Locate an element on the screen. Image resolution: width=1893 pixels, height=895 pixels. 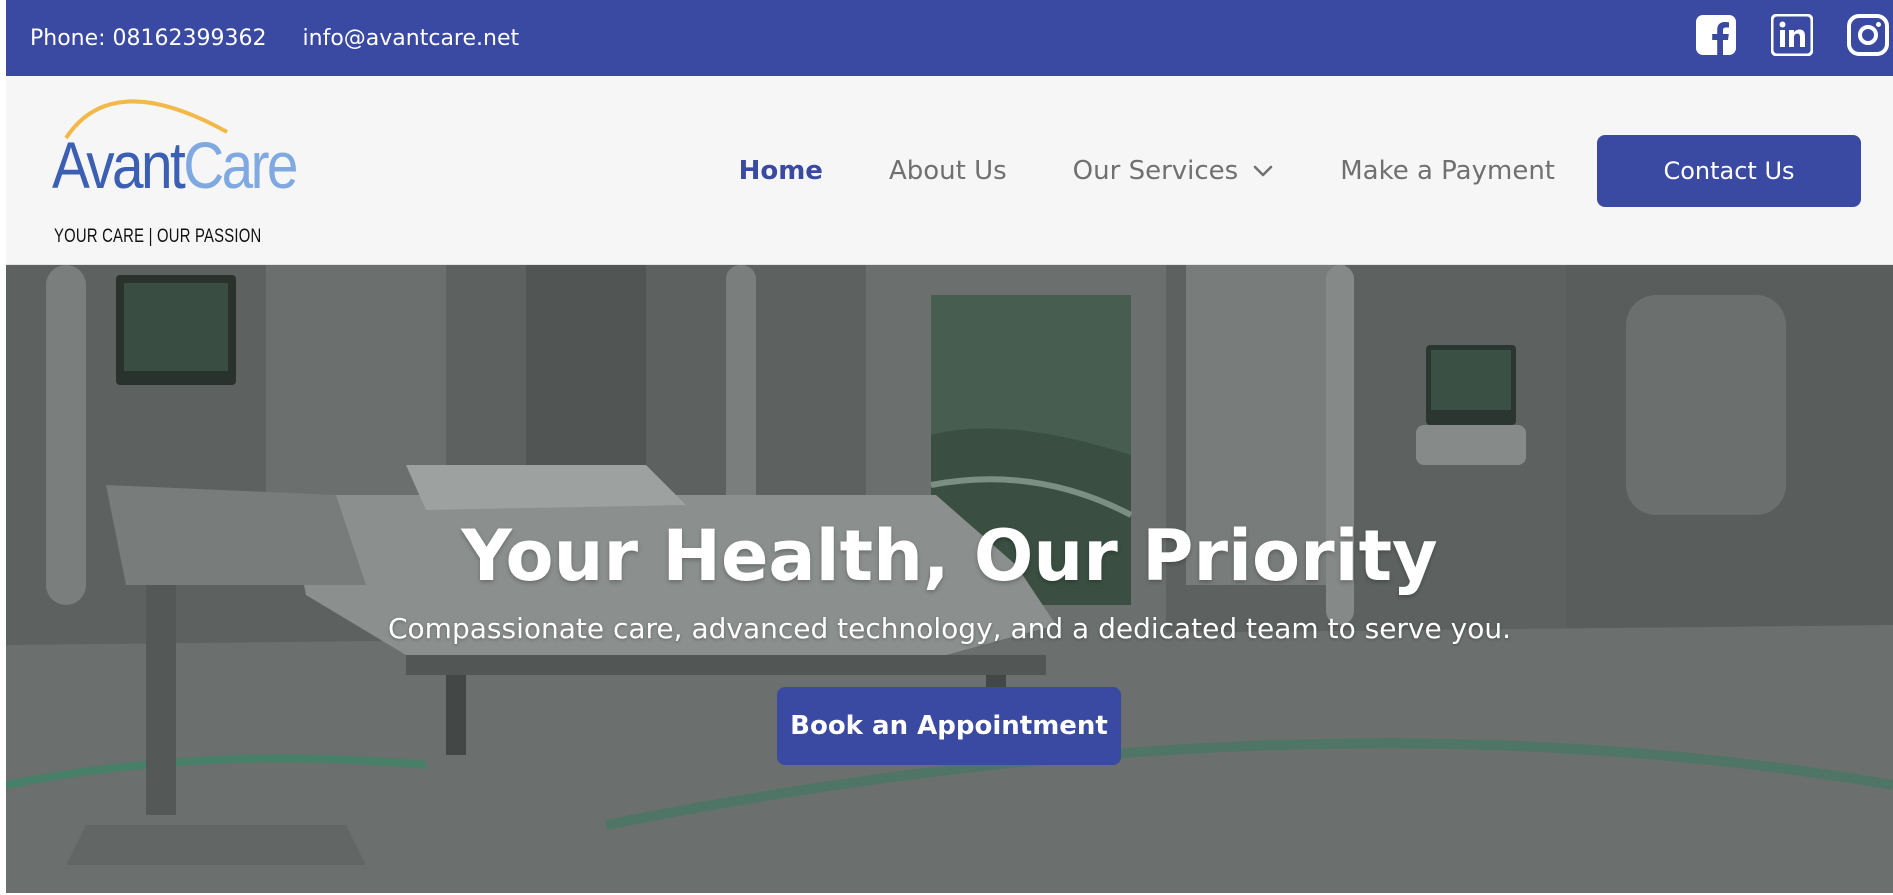
nav-home-label: Home is located at coordinates (780, 171).